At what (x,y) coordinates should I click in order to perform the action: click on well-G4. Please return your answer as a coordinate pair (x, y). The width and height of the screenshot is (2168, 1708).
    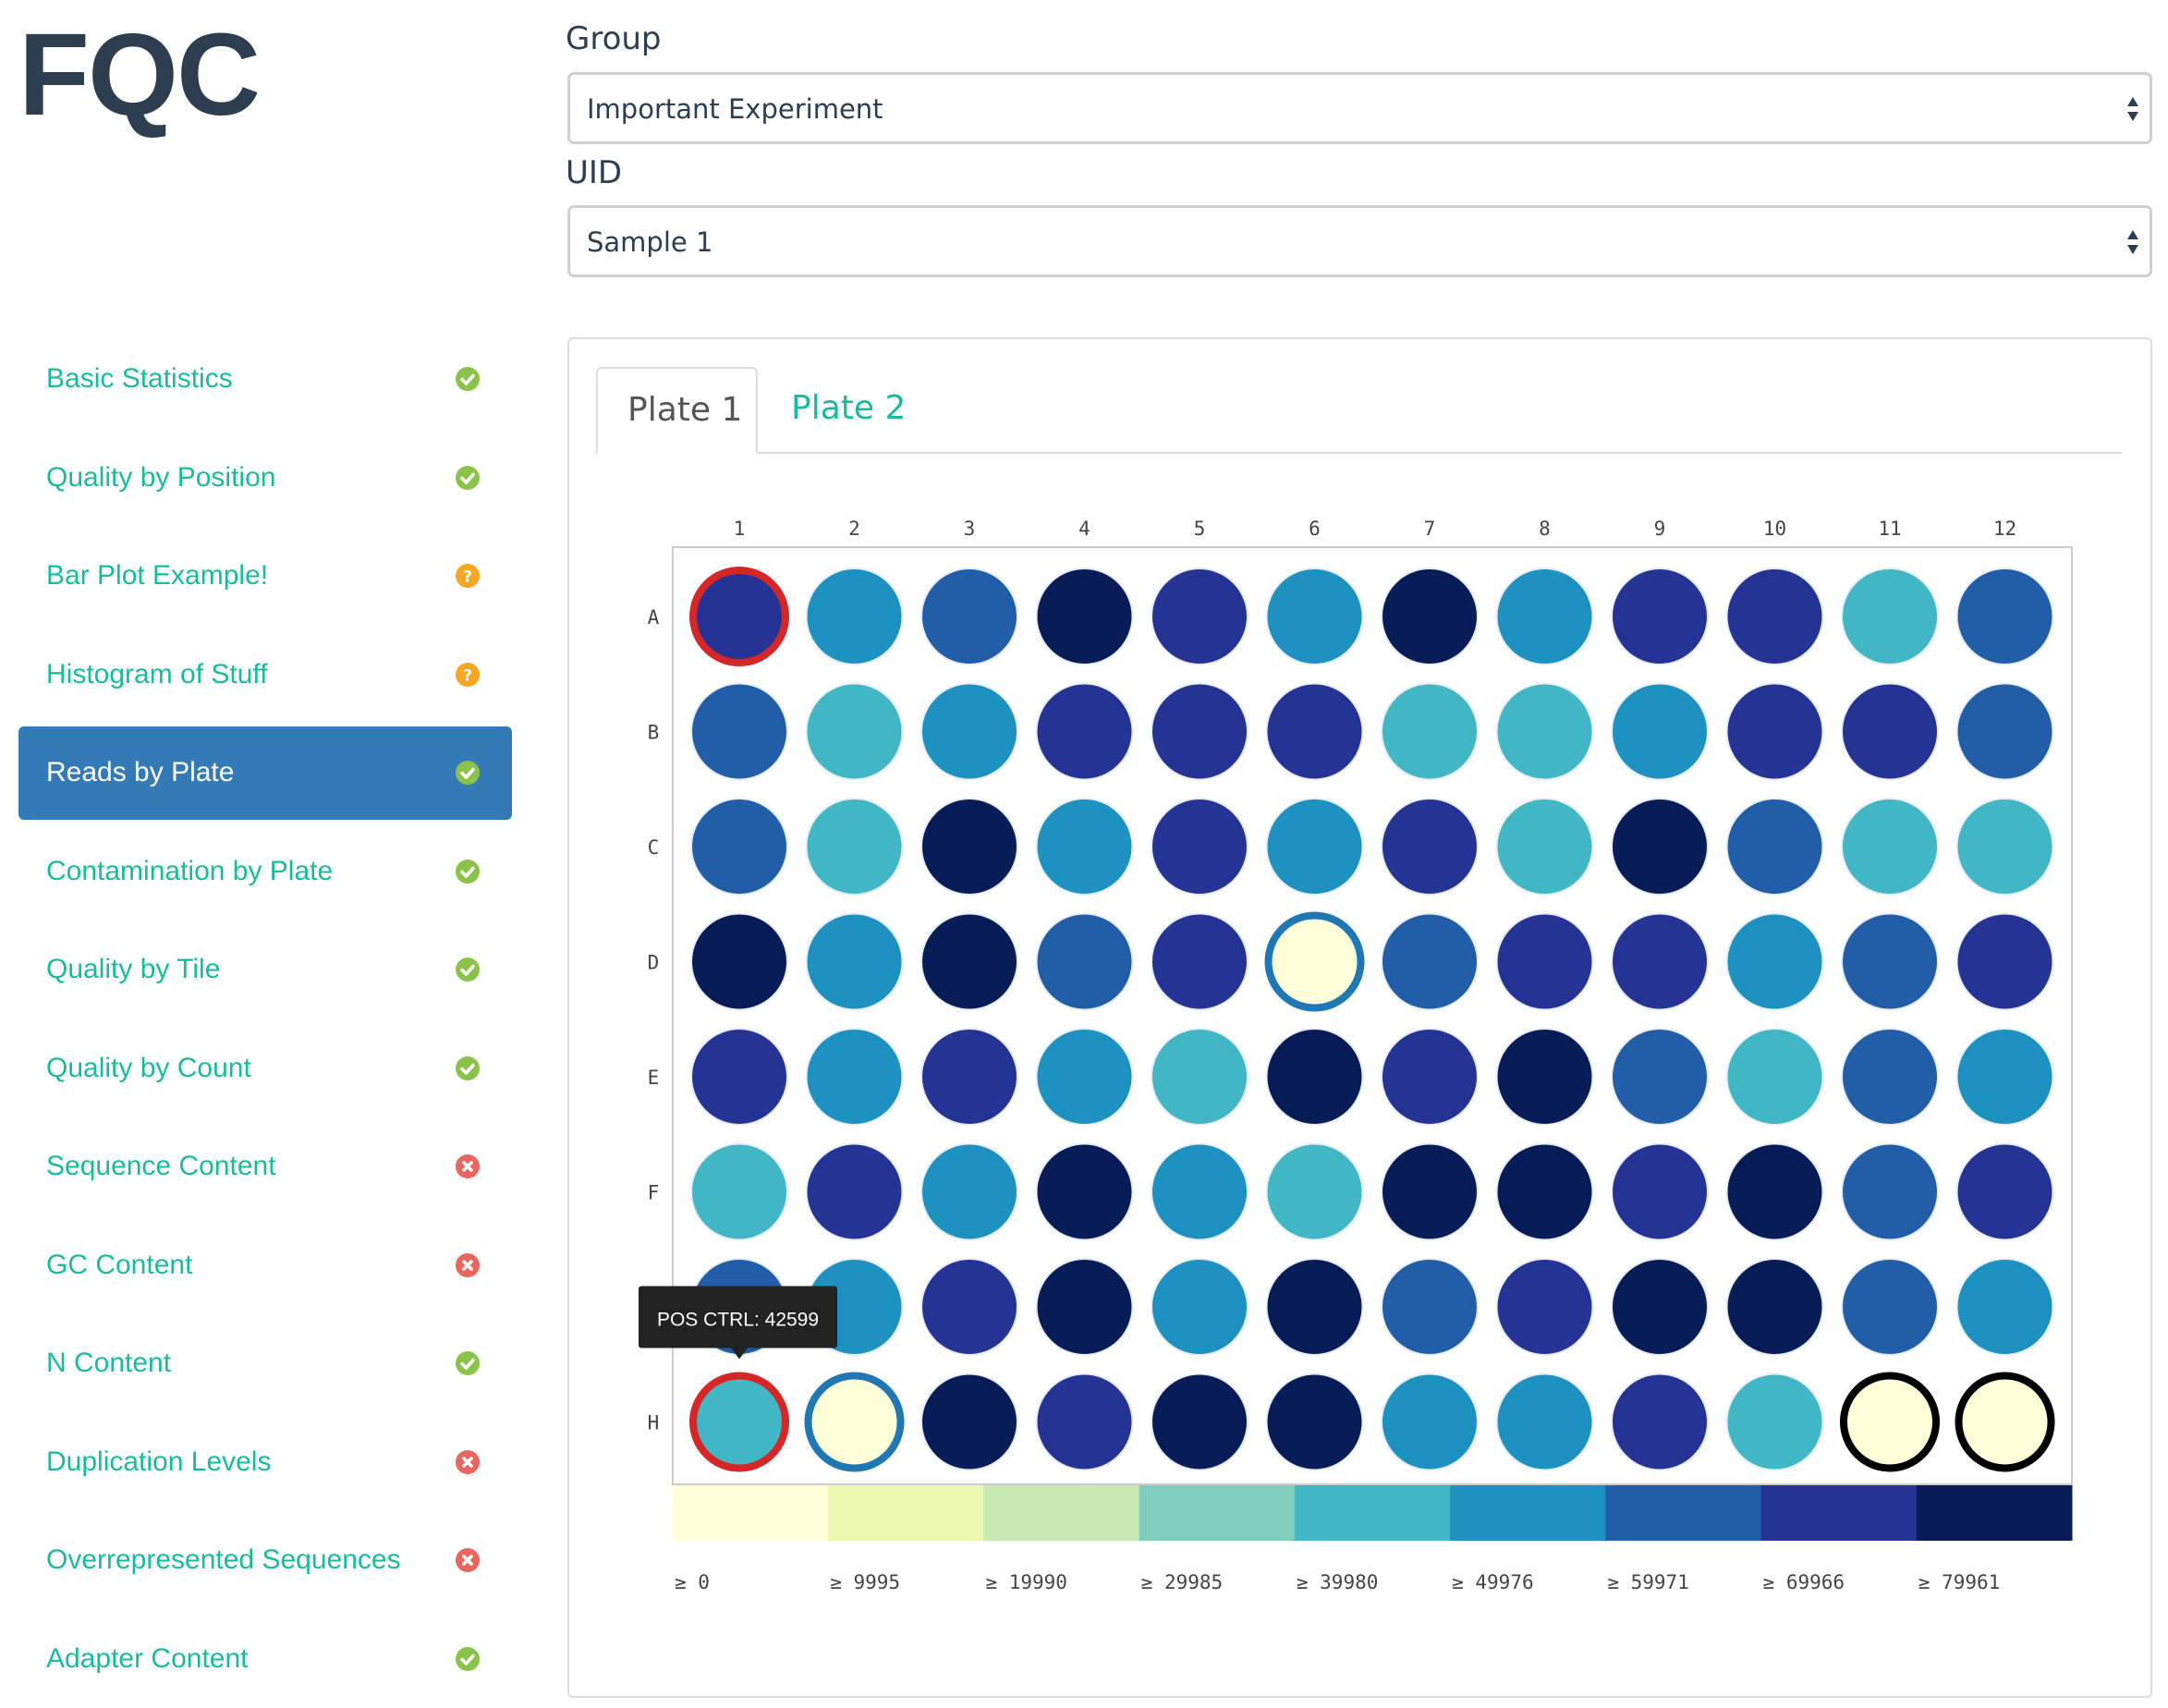
    Looking at the image, I should click on (1084, 1307).